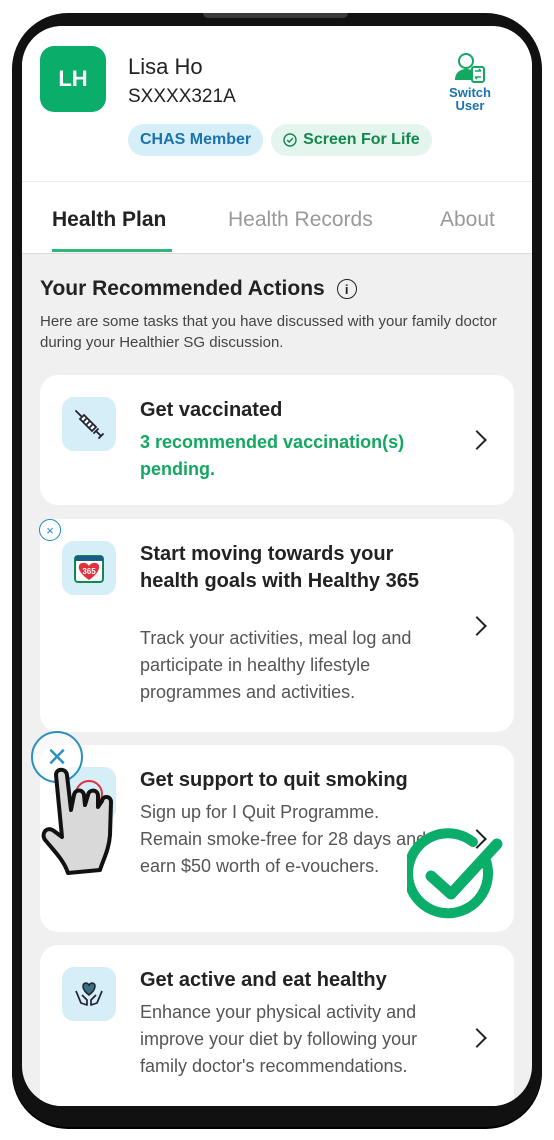 The image size is (554, 1140). Describe the element at coordinates (346, 289) in the screenshot. I see `info-icon: i` at that location.